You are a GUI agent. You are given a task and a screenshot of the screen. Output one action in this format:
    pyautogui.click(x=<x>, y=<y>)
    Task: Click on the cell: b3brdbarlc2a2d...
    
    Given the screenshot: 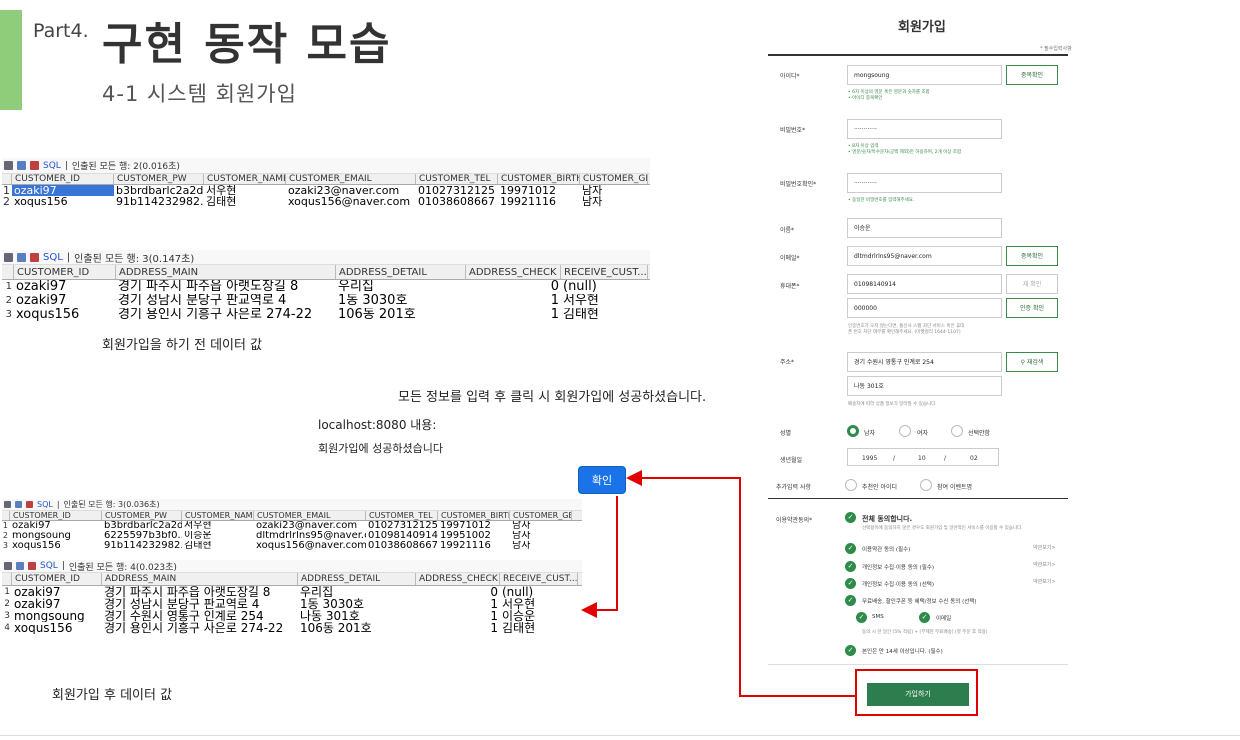 What is the action you would take?
    pyautogui.click(x=142, y=526)
    